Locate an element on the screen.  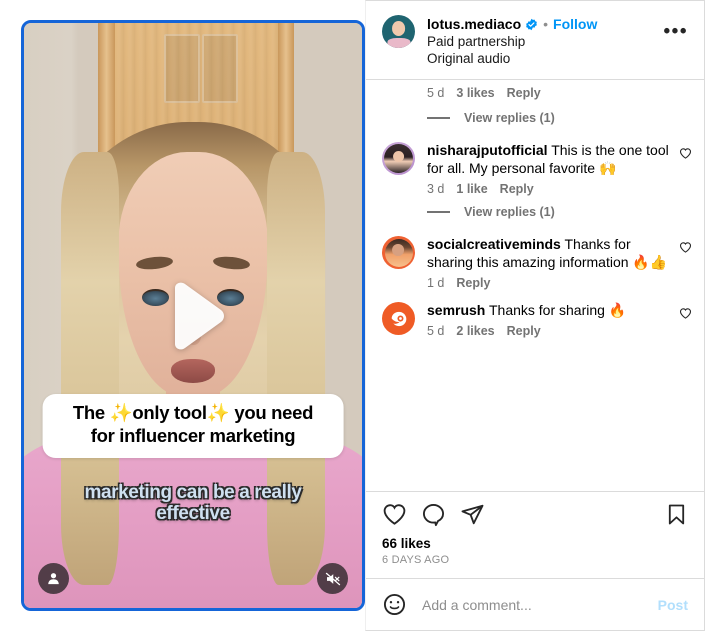
caption-meta-row: 5 d 3 likes Reply is located at coordinates (535, 92).